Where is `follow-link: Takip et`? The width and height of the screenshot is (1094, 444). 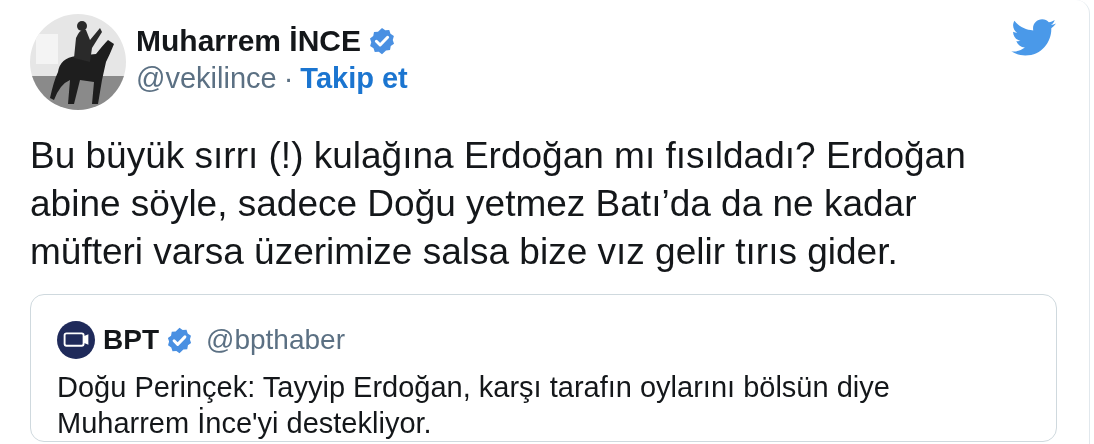
follow-link: Takip et is located at coordinates (354, 78).